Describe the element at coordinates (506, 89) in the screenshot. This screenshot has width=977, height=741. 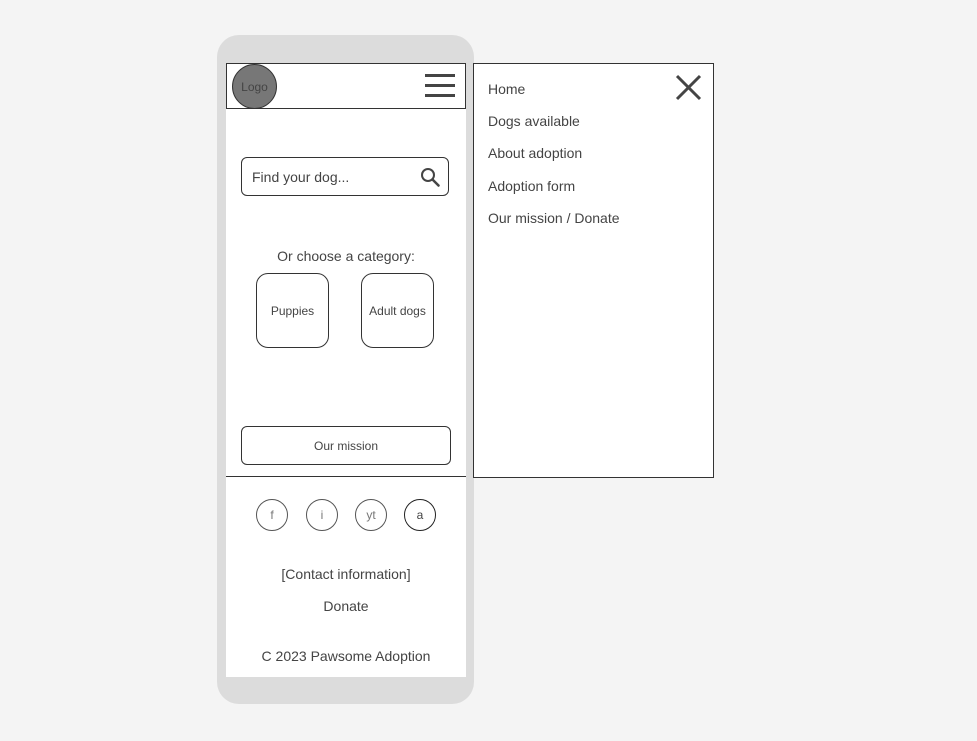
I see `menu-item-home: Home` at that location.